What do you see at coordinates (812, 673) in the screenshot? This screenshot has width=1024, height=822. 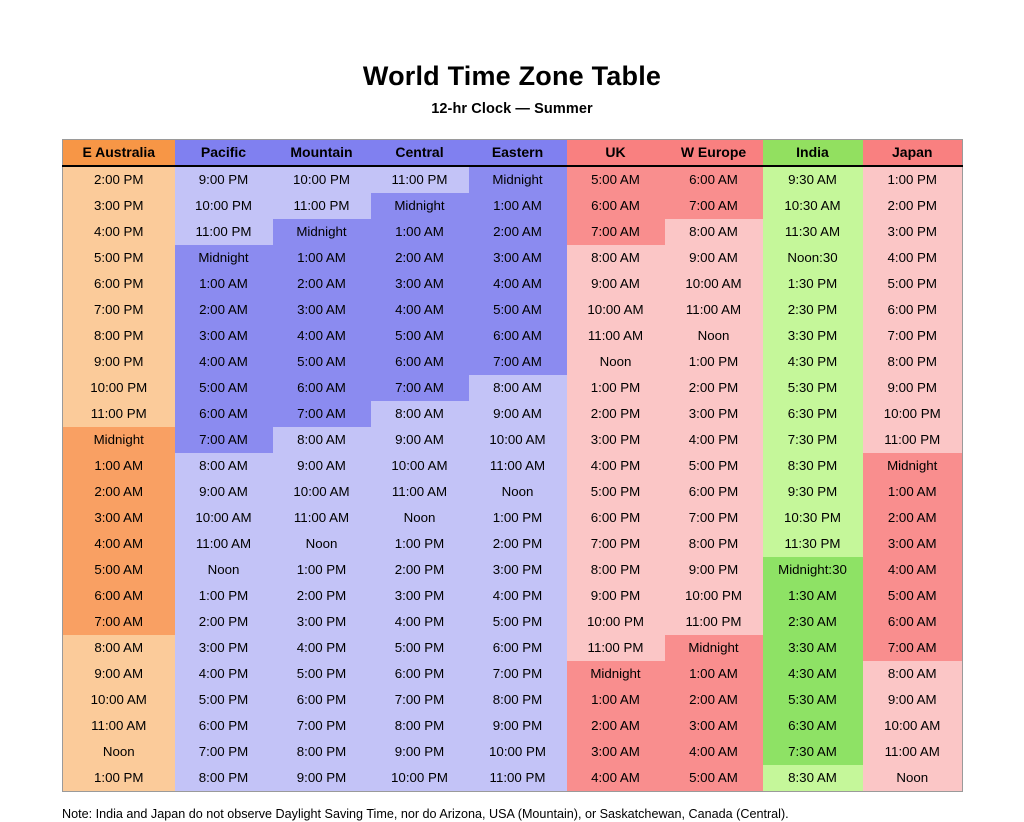 I see `time-cell: 4:30 AM` at bounding box center [812, 673].